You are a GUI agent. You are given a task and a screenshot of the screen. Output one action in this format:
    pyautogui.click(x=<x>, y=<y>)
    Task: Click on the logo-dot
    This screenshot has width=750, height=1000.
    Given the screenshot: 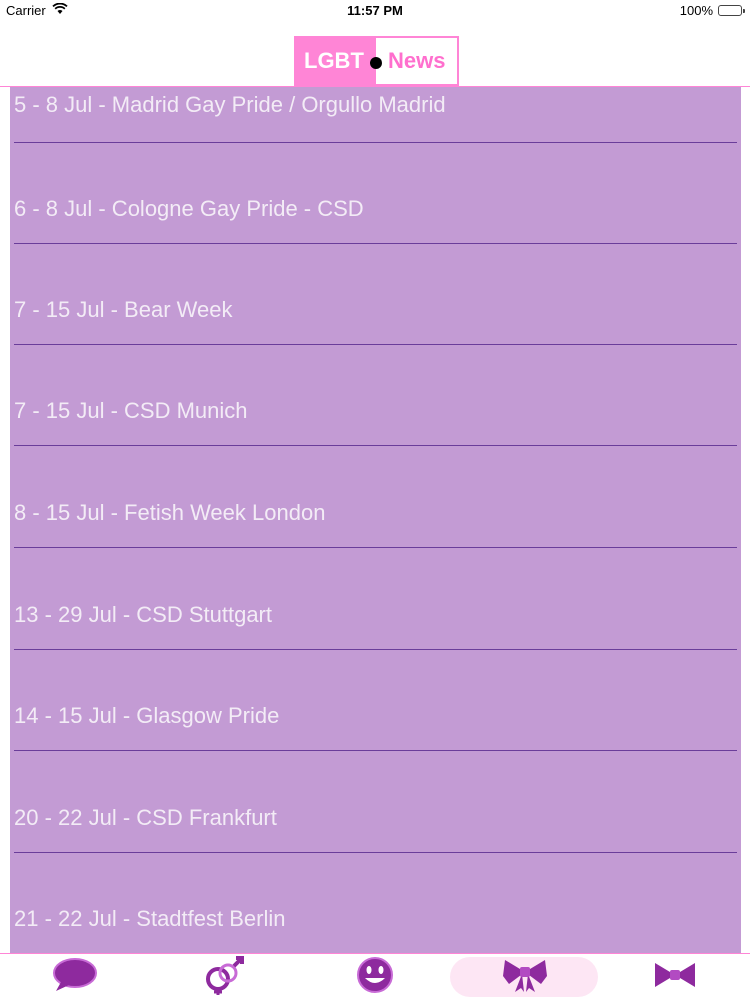 What is the action you would take?
    pyautogui.click(x=376, y=63)
    